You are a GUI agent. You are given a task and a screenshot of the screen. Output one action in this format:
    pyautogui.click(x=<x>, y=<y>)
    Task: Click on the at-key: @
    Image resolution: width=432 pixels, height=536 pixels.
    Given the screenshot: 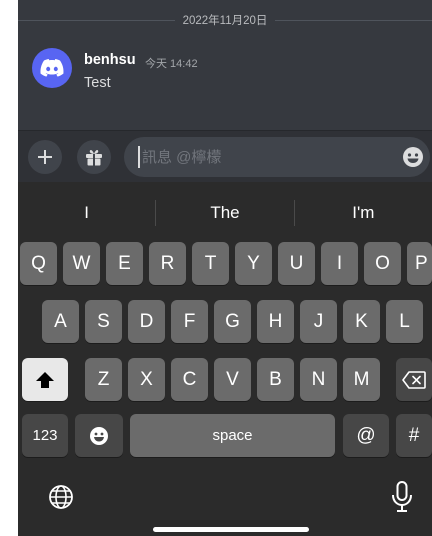 What is the action you would take?
    pyautogui.click(x=366, y=435)
    